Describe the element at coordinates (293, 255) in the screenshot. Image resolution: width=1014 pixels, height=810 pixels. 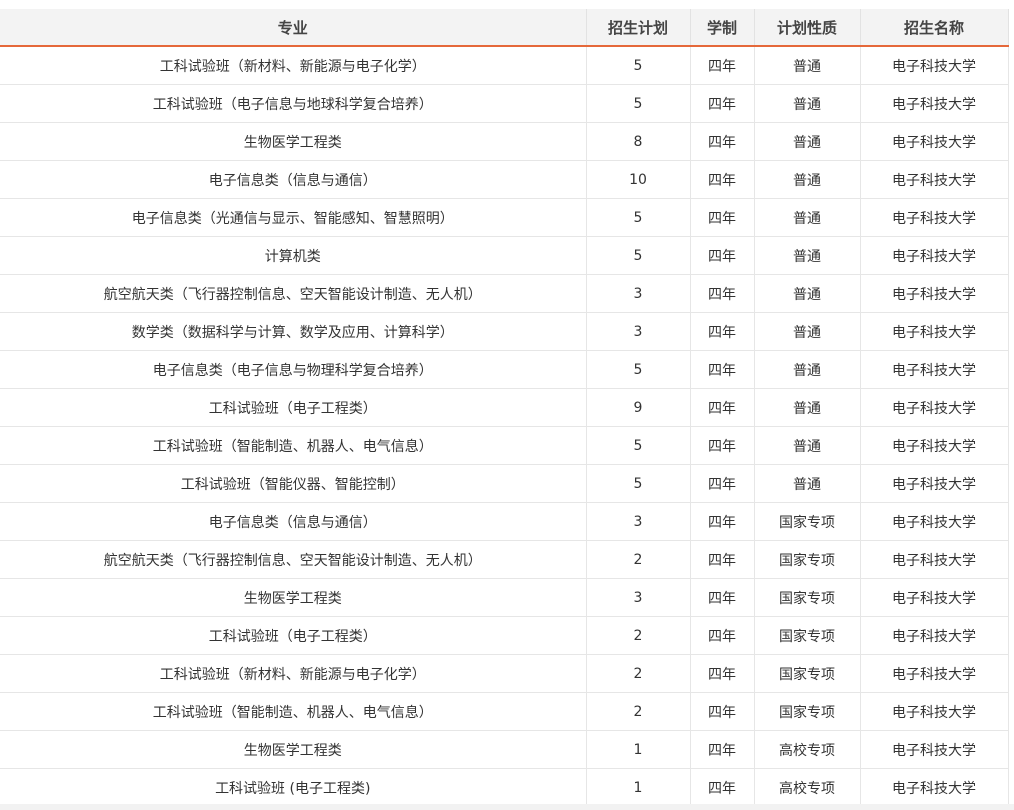
I see `cell-major: 计算机类` at that location.